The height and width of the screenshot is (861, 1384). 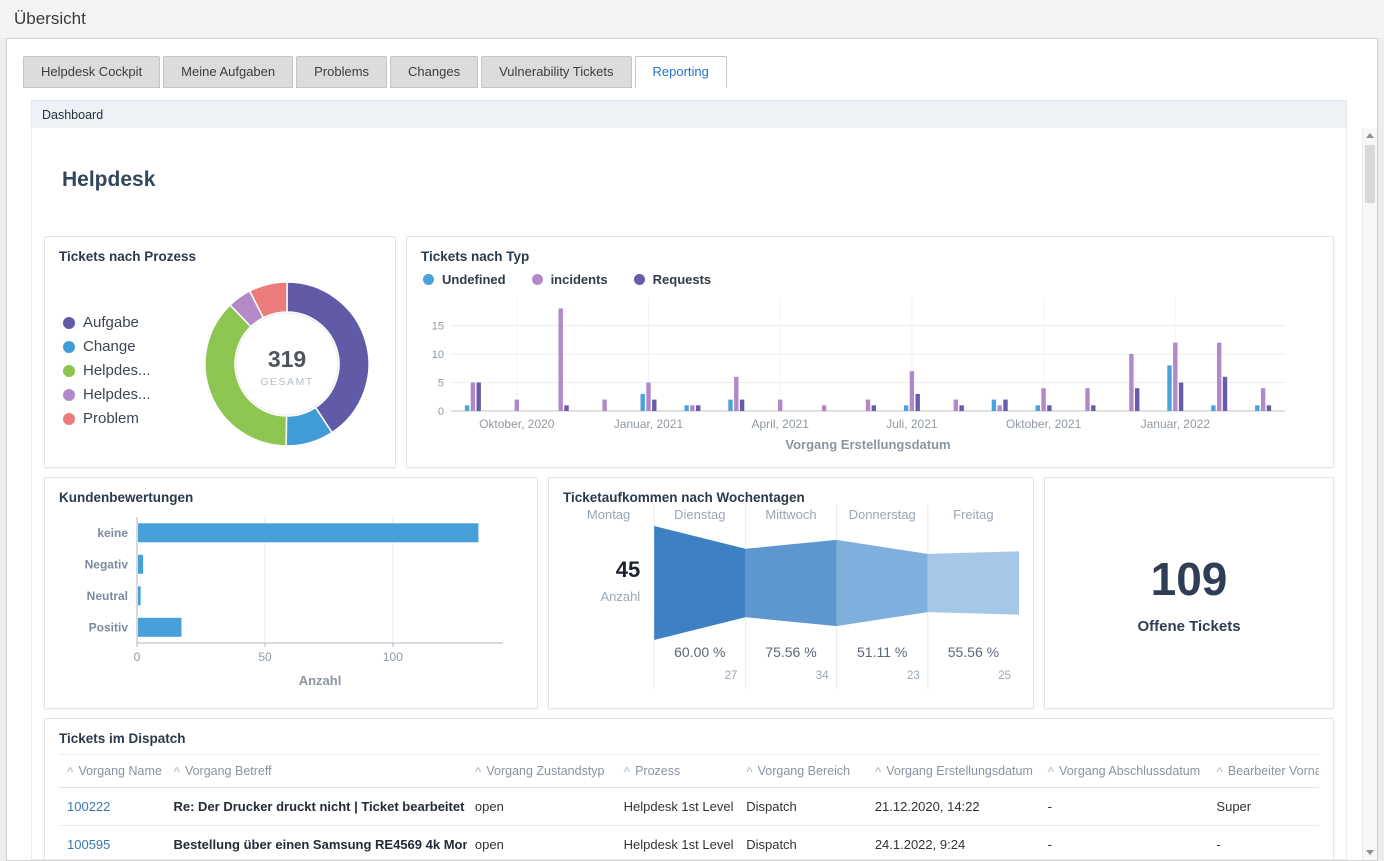 What do you see at coordinates (802, 771) in the screenshot?
I see `column-header-vorgang-bereich: ^ Vorgang Bereich` at bounding box center [802, 771].